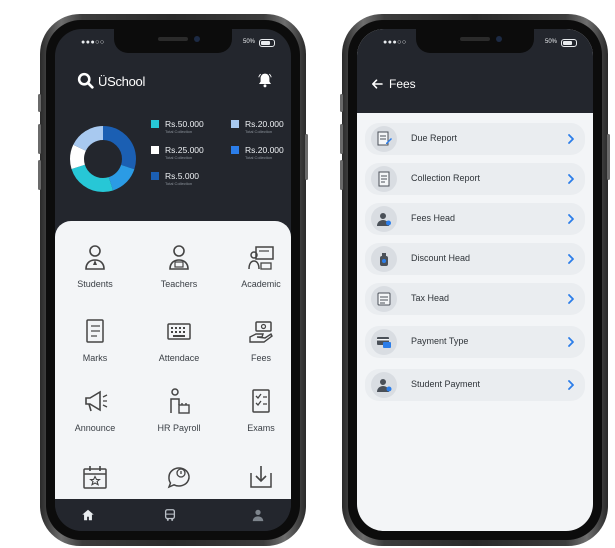 This screenshot has width=615, height=548. What do you see at coordinates (475, 259) in the screenshot?
I see `fees-item-discount-head: Discount Head` at bounding box center [475, 259].